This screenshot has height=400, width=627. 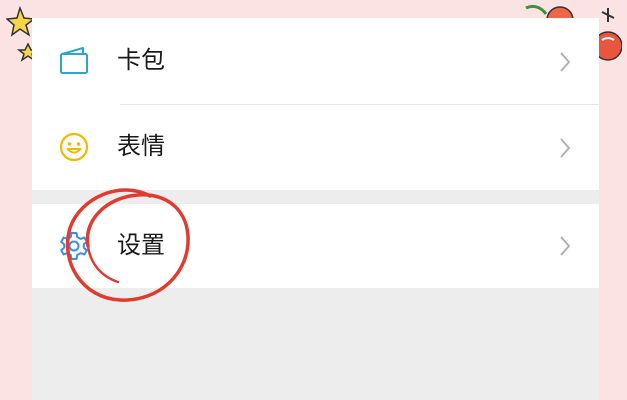 What do you see at coordinates (141, 60) in the screenshot?
I see `menu-item-label: 卡包` at bounding box center [141, 60].